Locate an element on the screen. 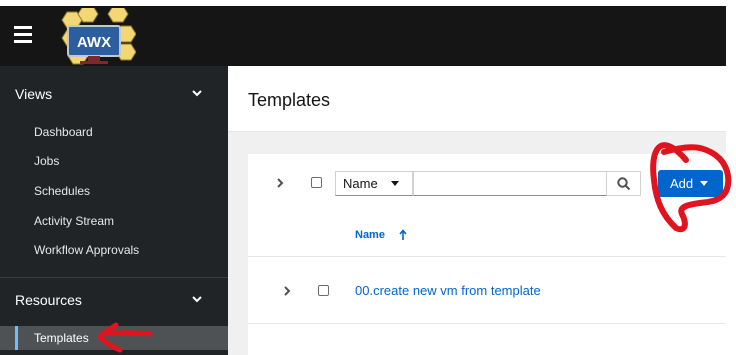 The height and width of the screenshot is (355, 736). nav-group-views: Views is located at coordinates (114, 94).